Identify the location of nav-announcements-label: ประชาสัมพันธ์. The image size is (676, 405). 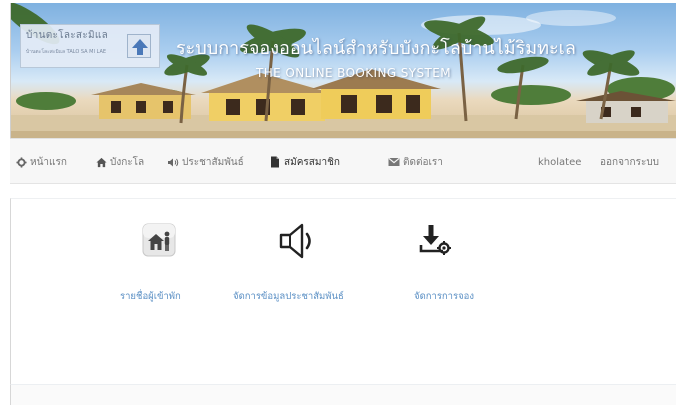
(213, 162).